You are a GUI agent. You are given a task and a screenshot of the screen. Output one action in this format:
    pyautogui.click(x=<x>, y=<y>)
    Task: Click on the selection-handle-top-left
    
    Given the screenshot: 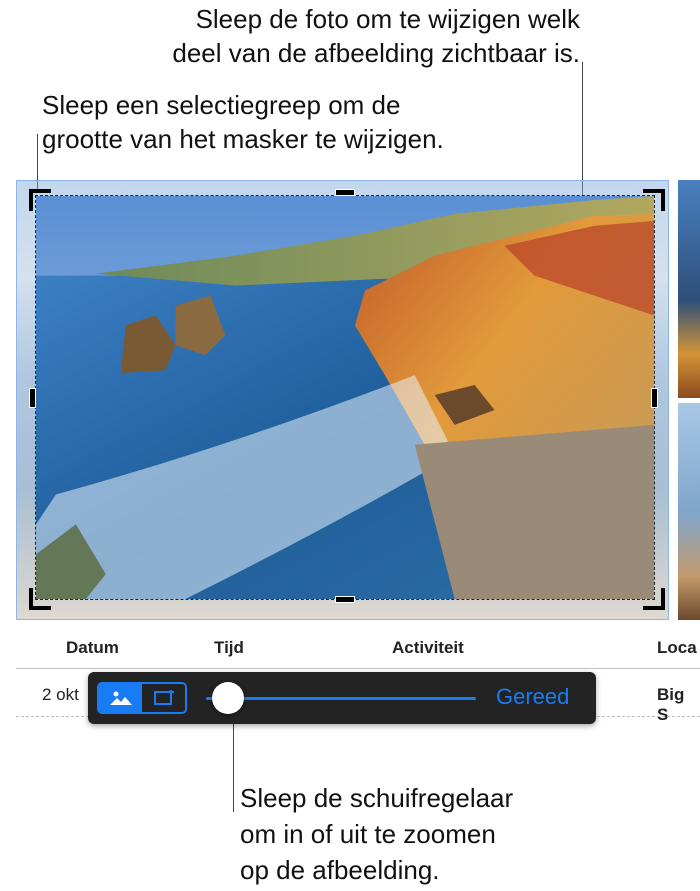 What is the action you would take?
    pyautogui.click(x=40, y=200)
    